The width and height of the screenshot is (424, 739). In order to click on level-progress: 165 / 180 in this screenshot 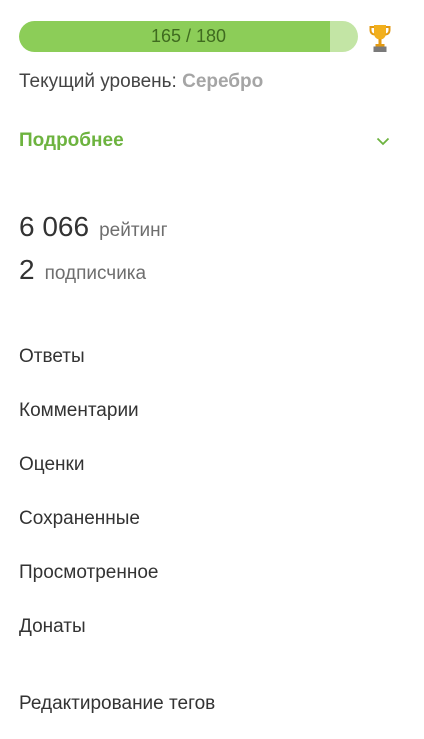, I will do `click(209, 37)`.